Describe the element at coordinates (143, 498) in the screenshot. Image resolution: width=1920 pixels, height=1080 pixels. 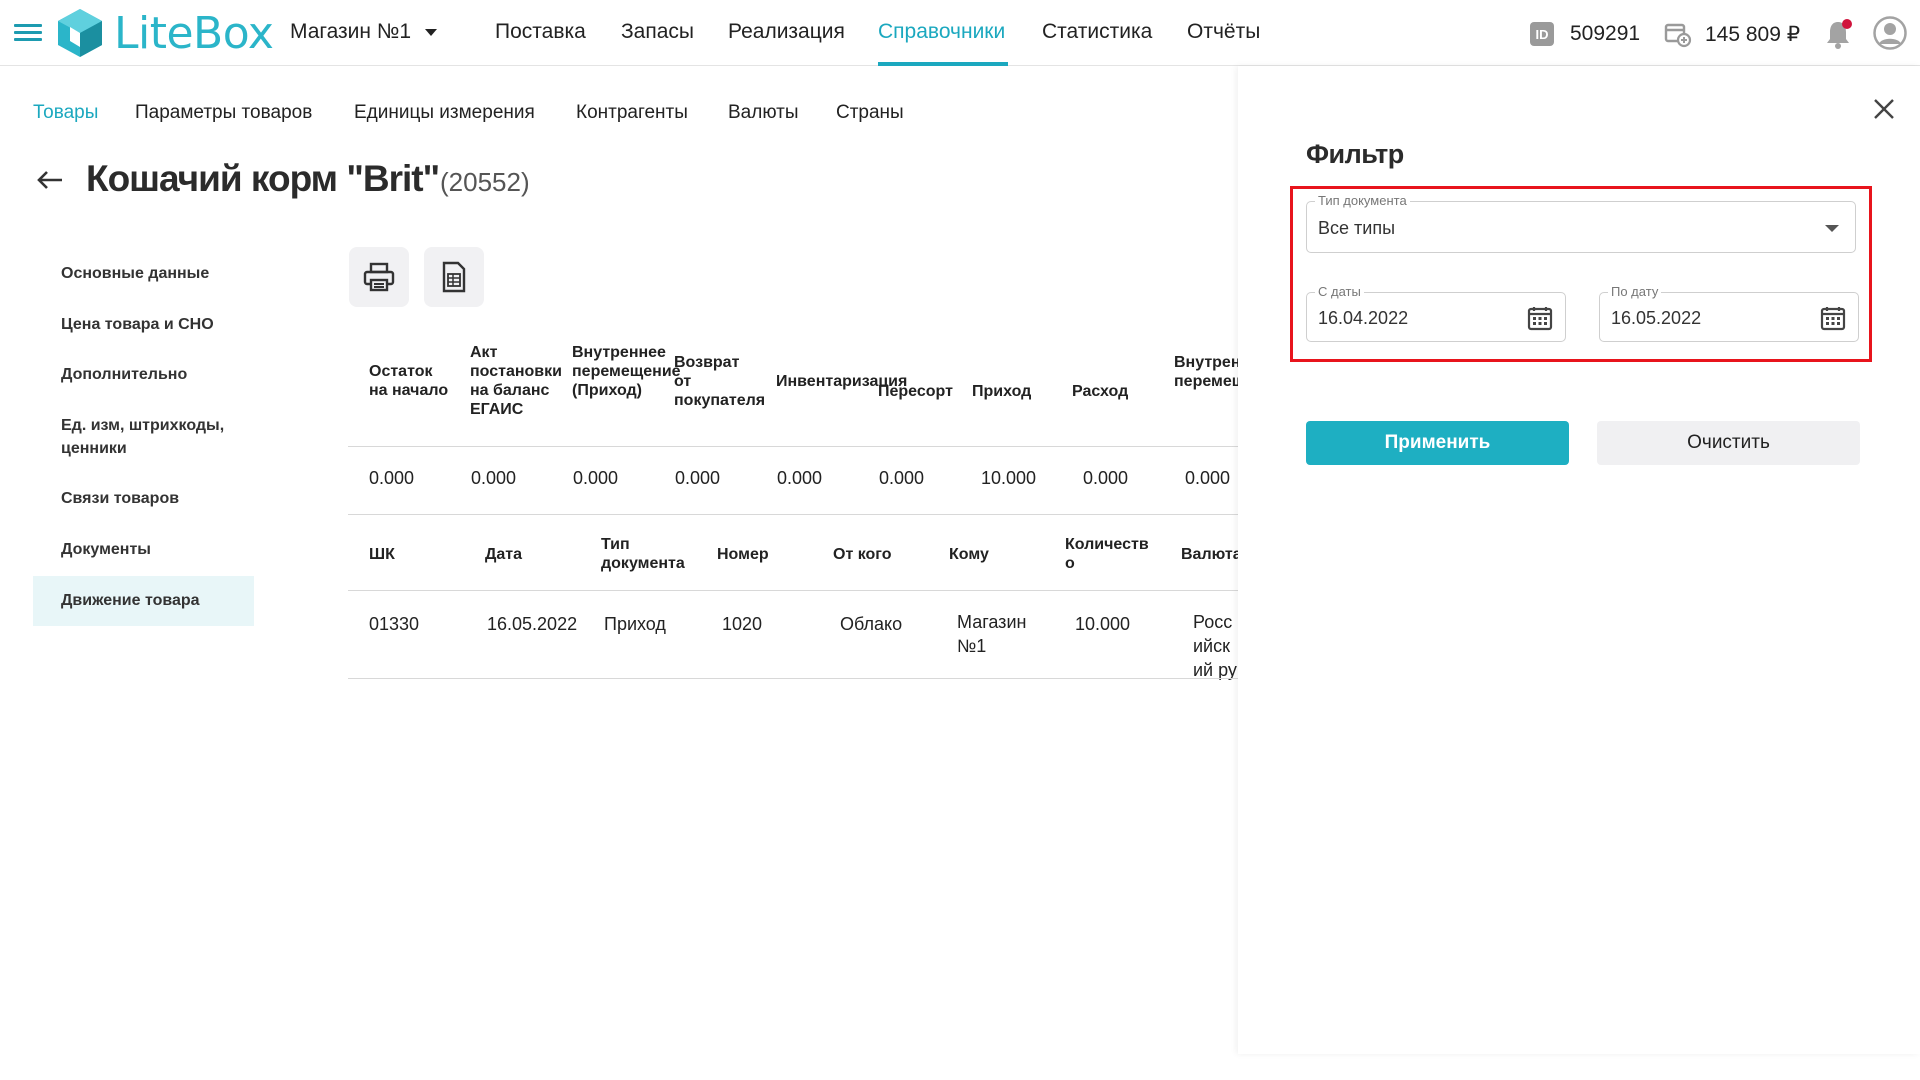
I see `side-item-svyazi: Связи товаров` at that location.